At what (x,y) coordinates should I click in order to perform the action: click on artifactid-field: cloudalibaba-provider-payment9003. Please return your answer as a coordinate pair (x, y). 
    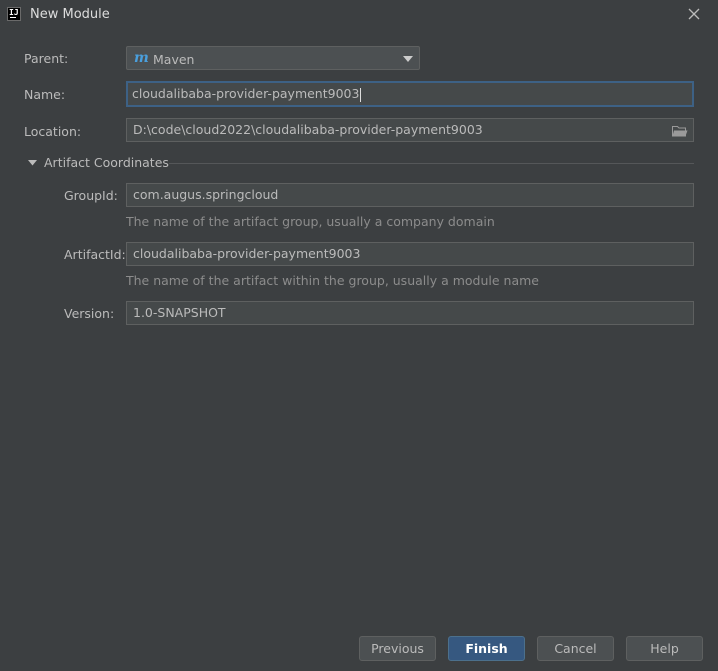
    Looking at the image, I should click on (410, 254).